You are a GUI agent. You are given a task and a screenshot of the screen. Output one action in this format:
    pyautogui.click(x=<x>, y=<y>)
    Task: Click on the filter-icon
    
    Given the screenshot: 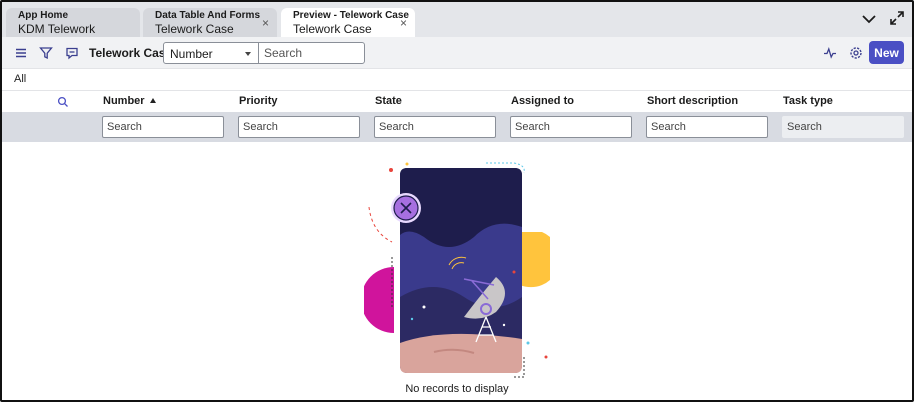 What is the action you would take?
    pyautogui.click(x=46, y=53)
    